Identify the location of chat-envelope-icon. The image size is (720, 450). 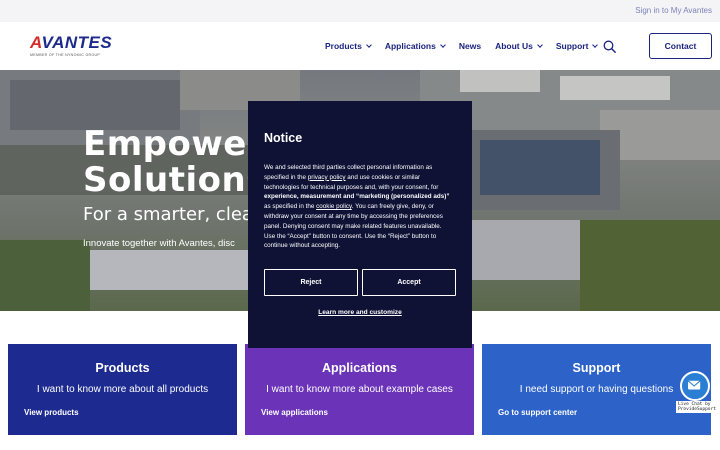
(694, 385).